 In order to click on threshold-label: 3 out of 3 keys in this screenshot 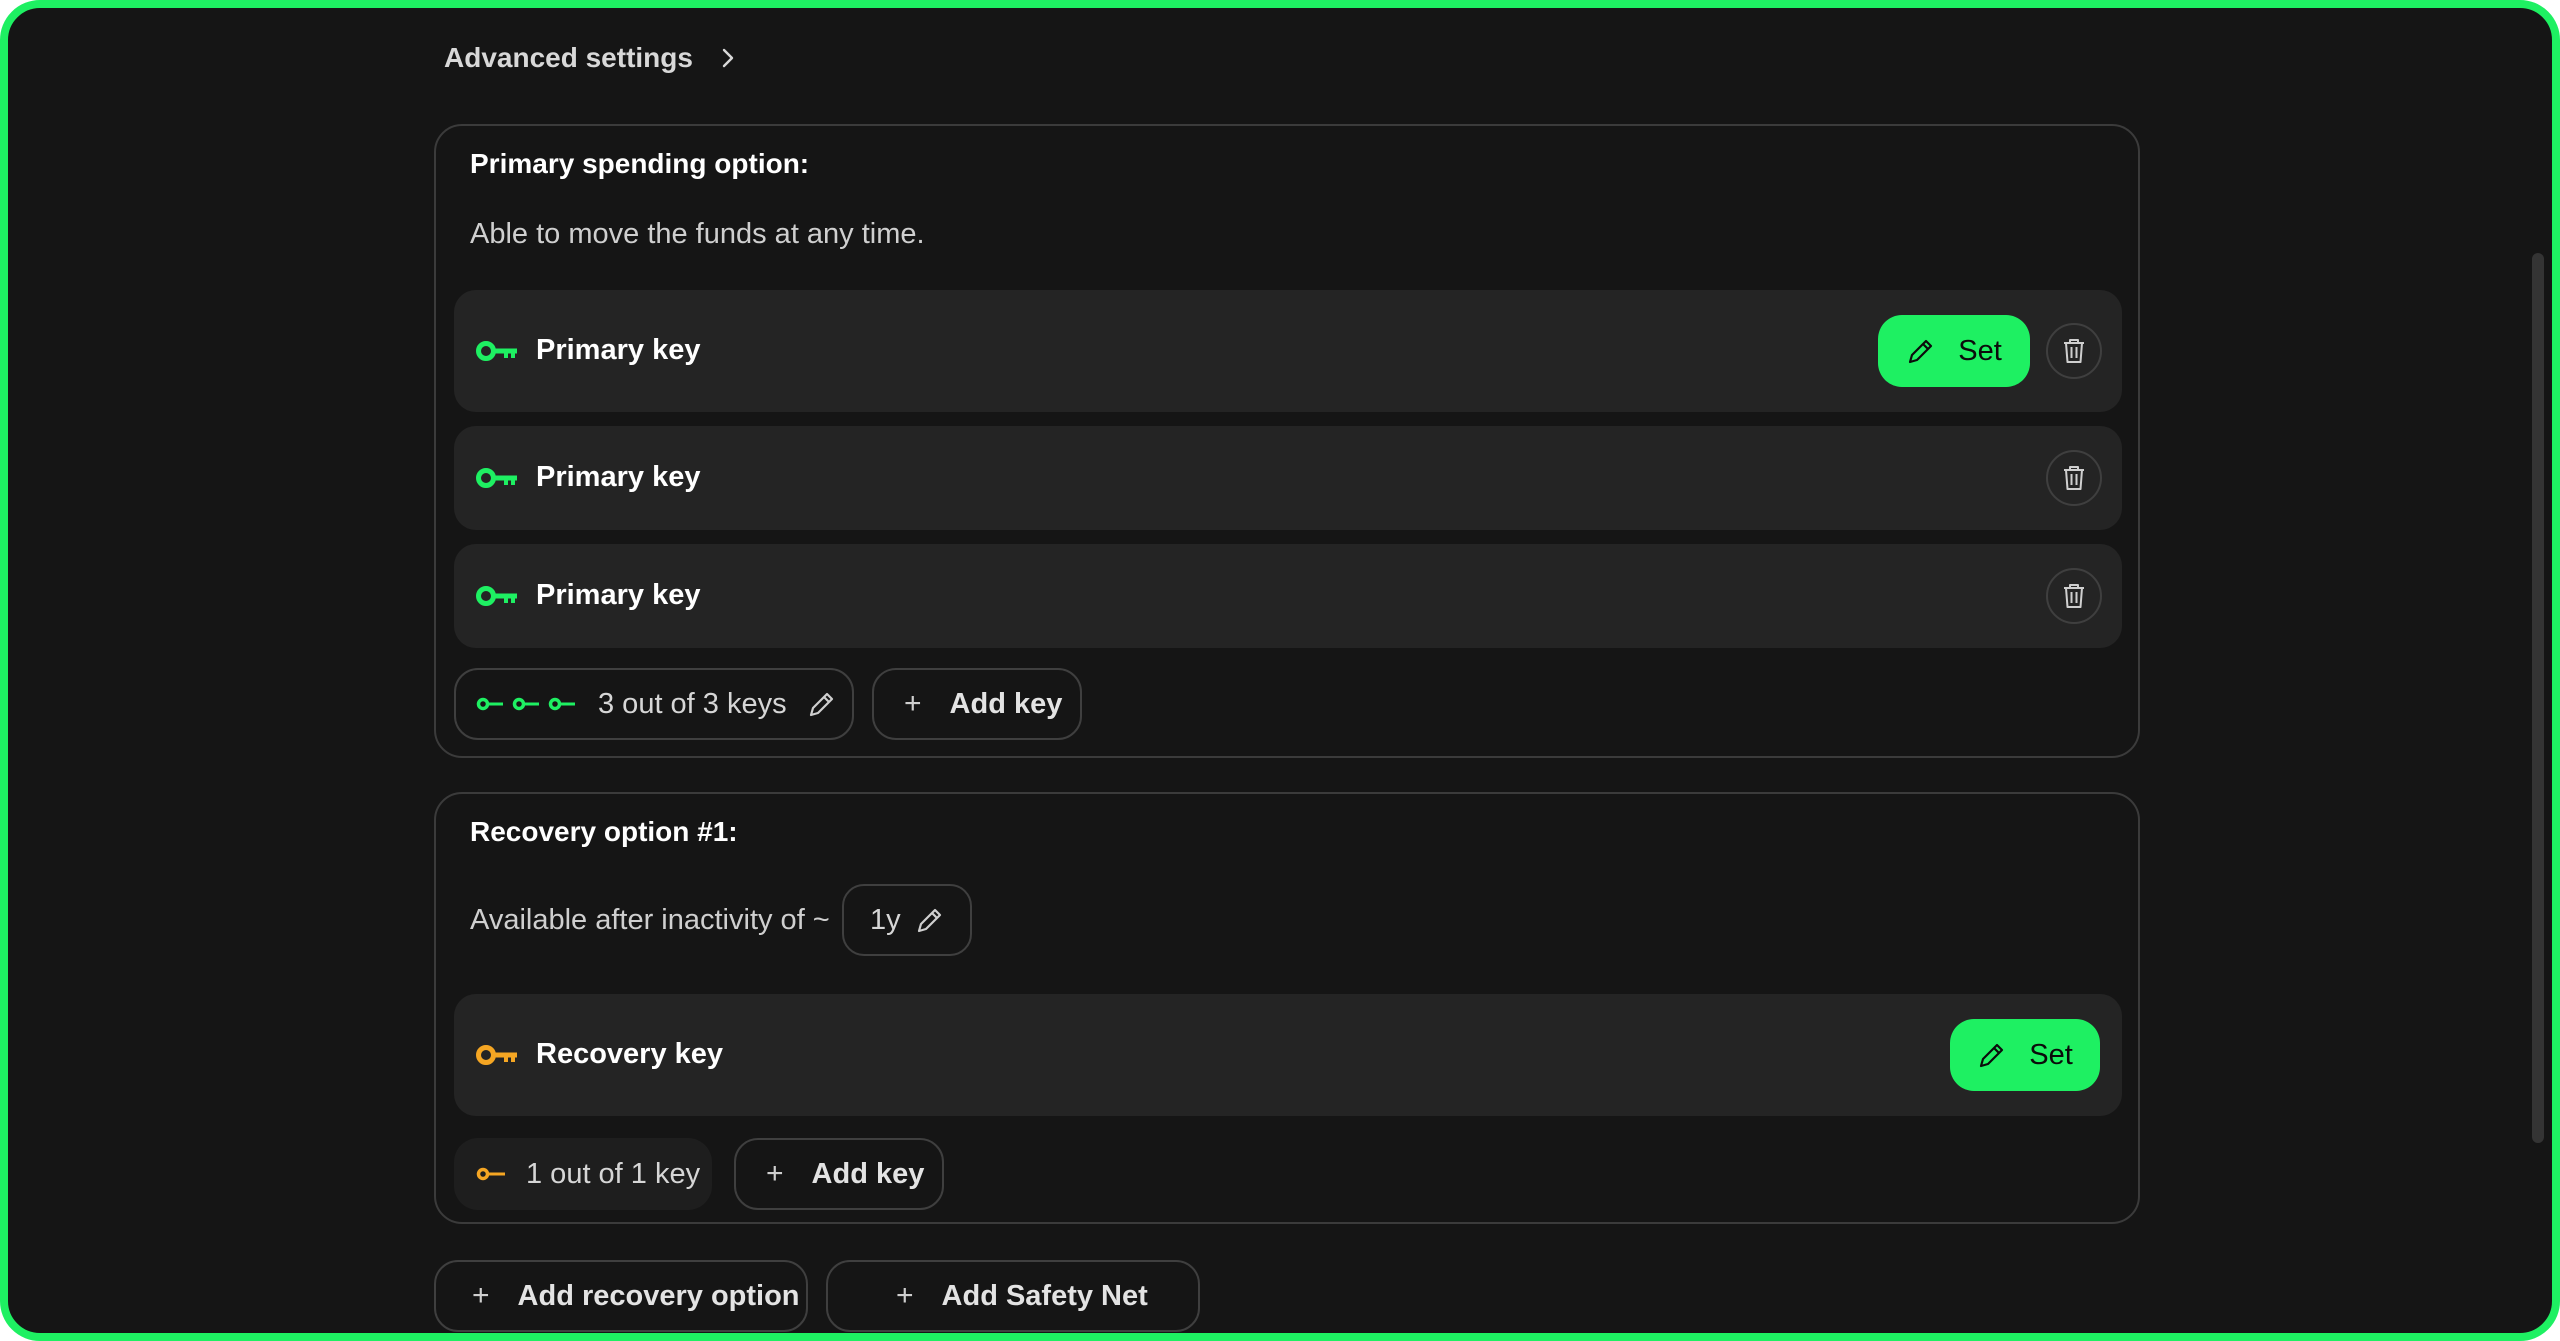, I will do `click(692, 703)`.